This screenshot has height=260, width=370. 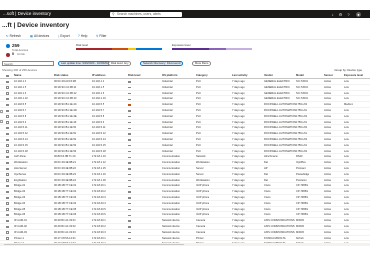 What do you see at coordinates (202, 76) in the screenshot?
I see `column-header-category: Category` at bounding box center [202, 76].